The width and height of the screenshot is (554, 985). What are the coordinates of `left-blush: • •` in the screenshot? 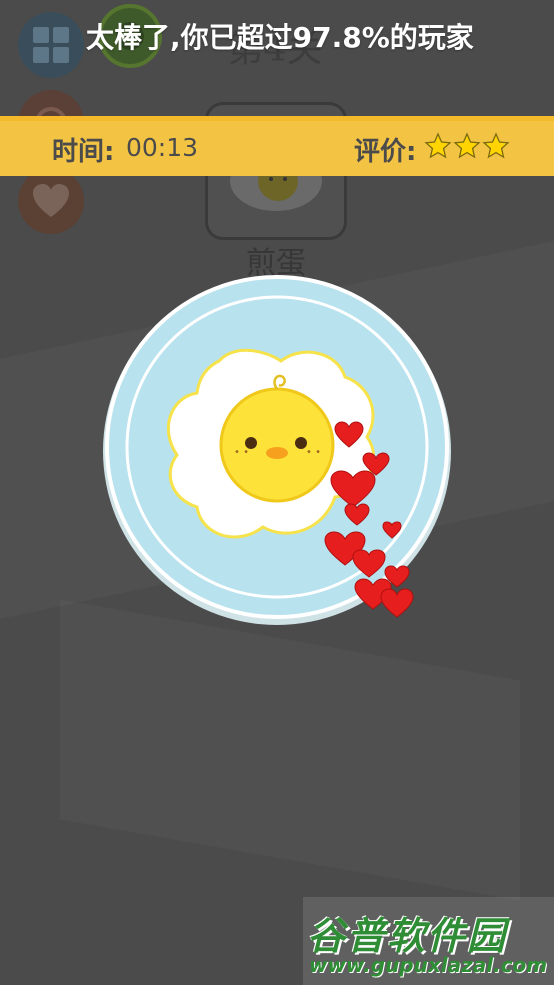 It's located at (241, 452).